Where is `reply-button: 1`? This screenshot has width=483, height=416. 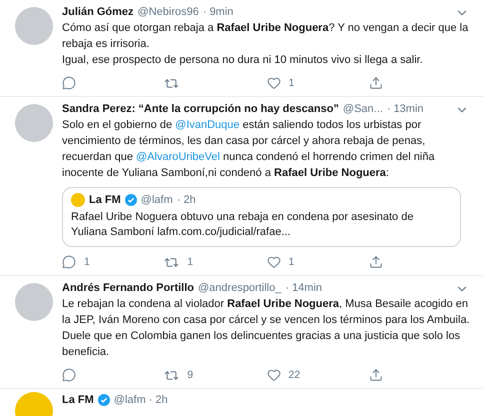
reply-button: 1 is located at coordinates (113, 262).